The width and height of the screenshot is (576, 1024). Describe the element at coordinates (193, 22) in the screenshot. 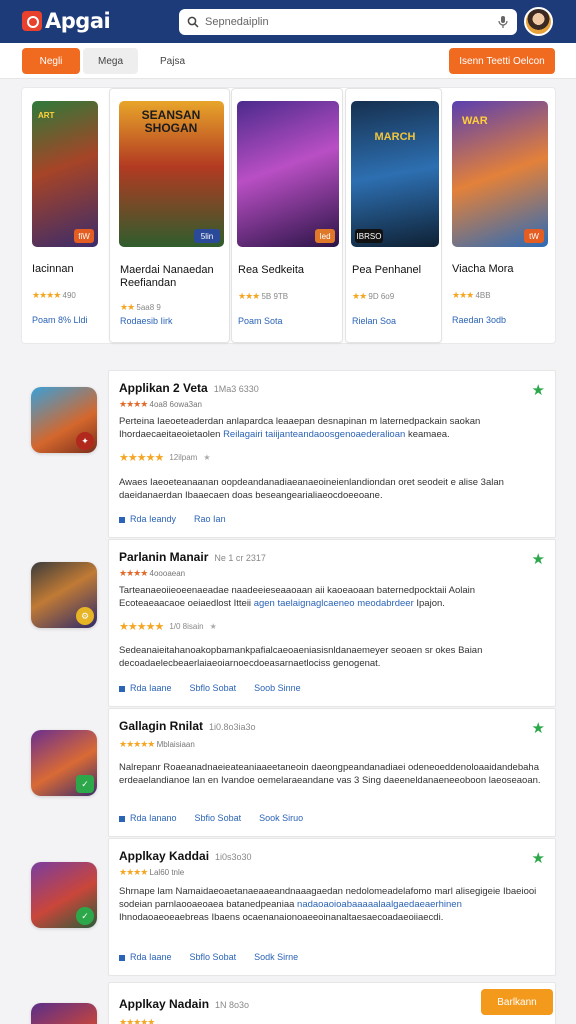

I see `search-icon` at that location.